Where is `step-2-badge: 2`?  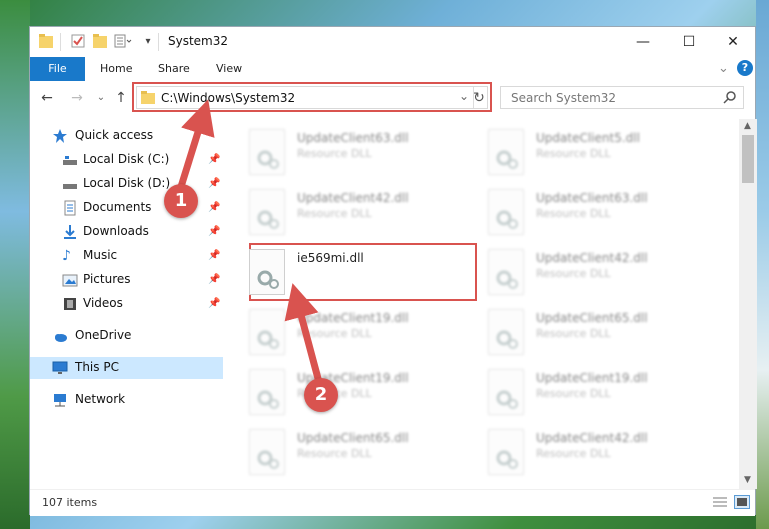
step-2-badge: 2 is located at coordinates (321, 395).